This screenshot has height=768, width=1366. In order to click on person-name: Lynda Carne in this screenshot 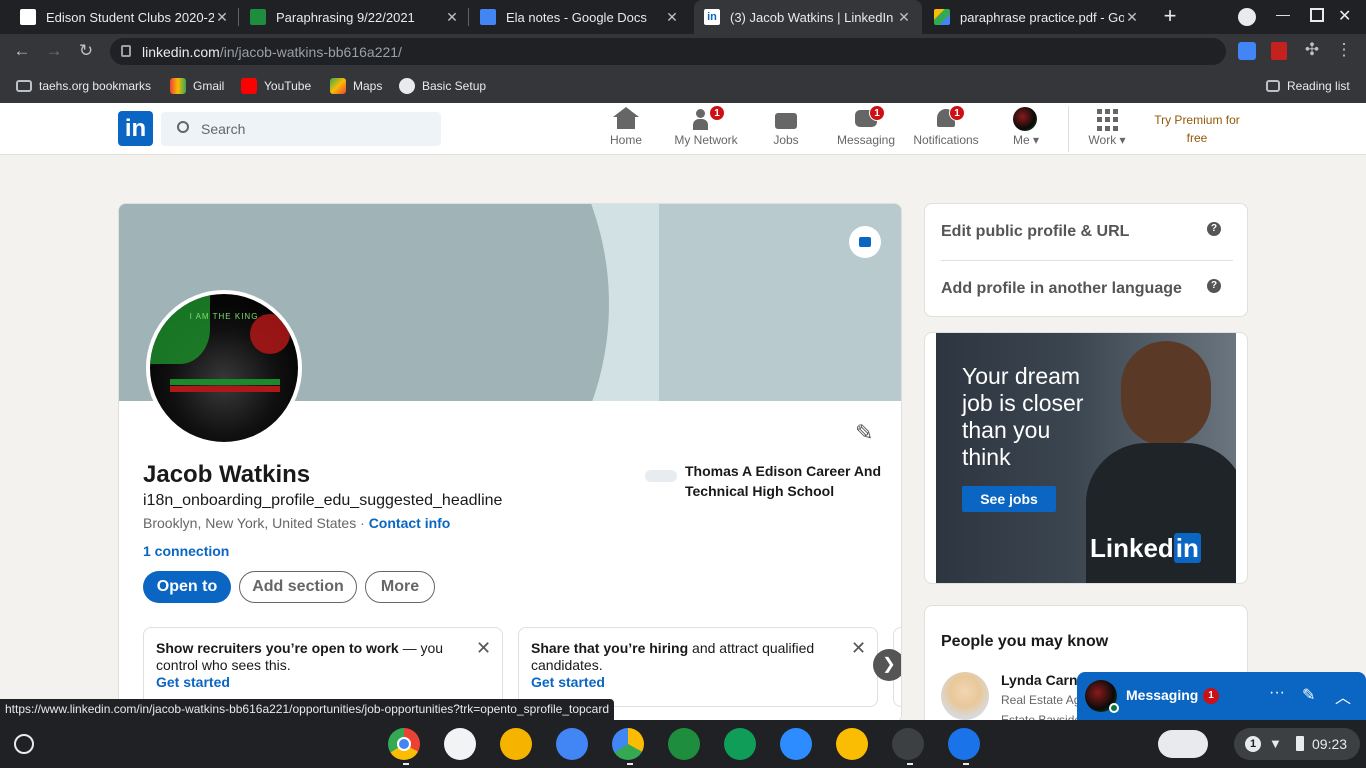, I will do `click(1043, 680)`.